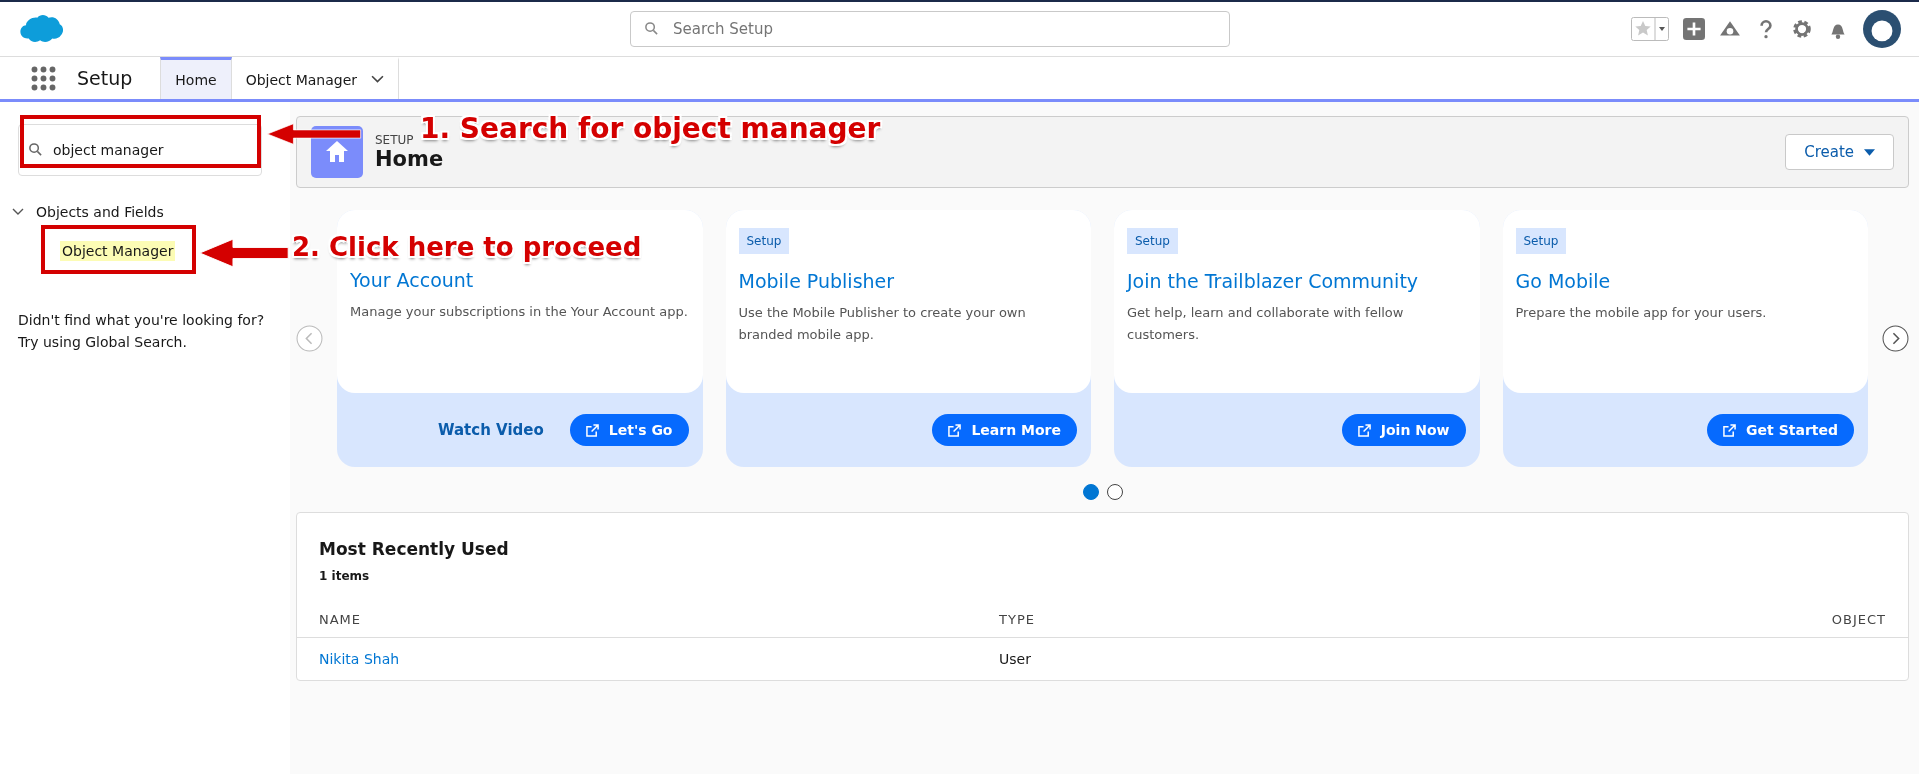  I want to click on card-title: Mobile Publisher, so click(816, 281).